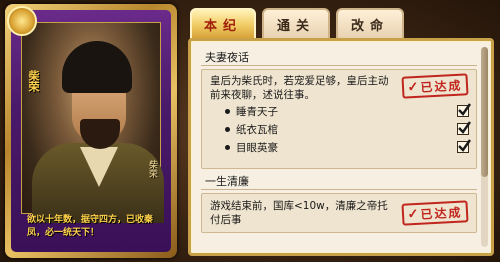  Describe the element at coordinates (257, 129) in the screenshot. I see `sub-item-label: 纸衣瓦棺` at that location.